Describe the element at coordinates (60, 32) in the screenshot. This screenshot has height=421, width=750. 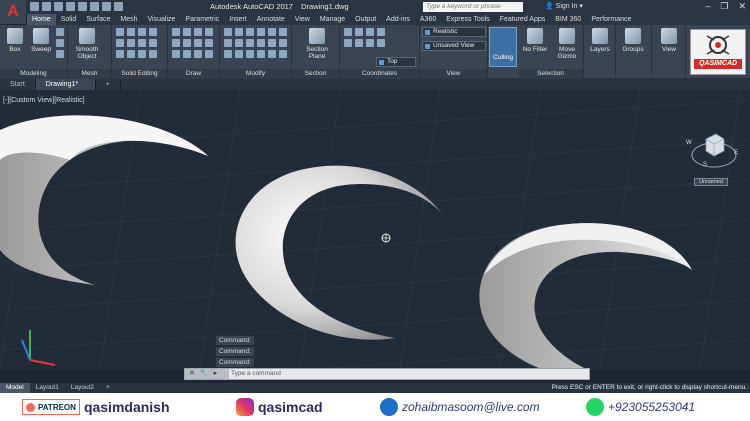
I see `extrude-icon` at that location.